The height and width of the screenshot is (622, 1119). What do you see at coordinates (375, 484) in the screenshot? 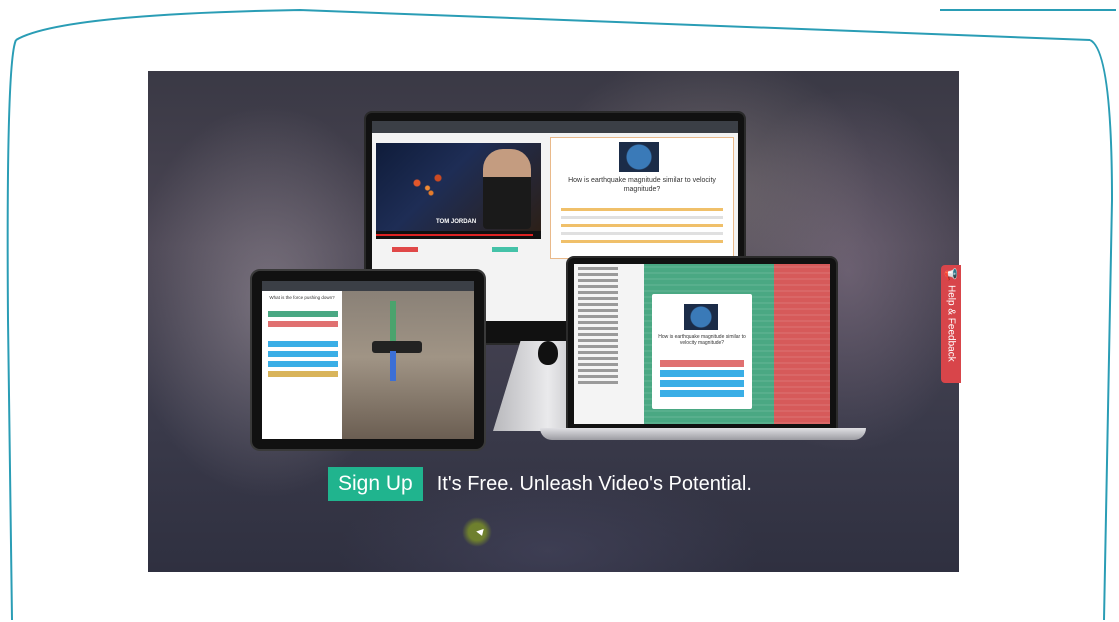
I see `signup-button: Sign Up` at bounding box center [375, 484].